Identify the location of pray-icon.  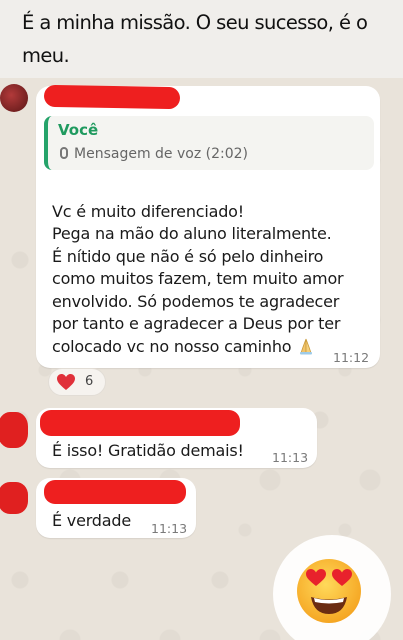
(306, 349).